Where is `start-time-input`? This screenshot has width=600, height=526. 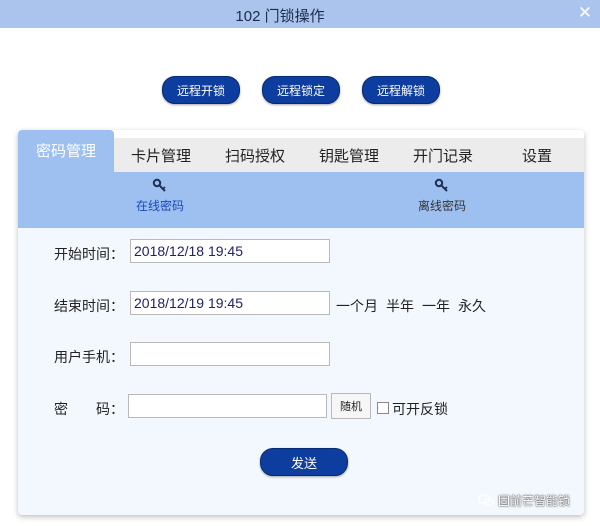 start-time-input is located at coordinates (230, 251).